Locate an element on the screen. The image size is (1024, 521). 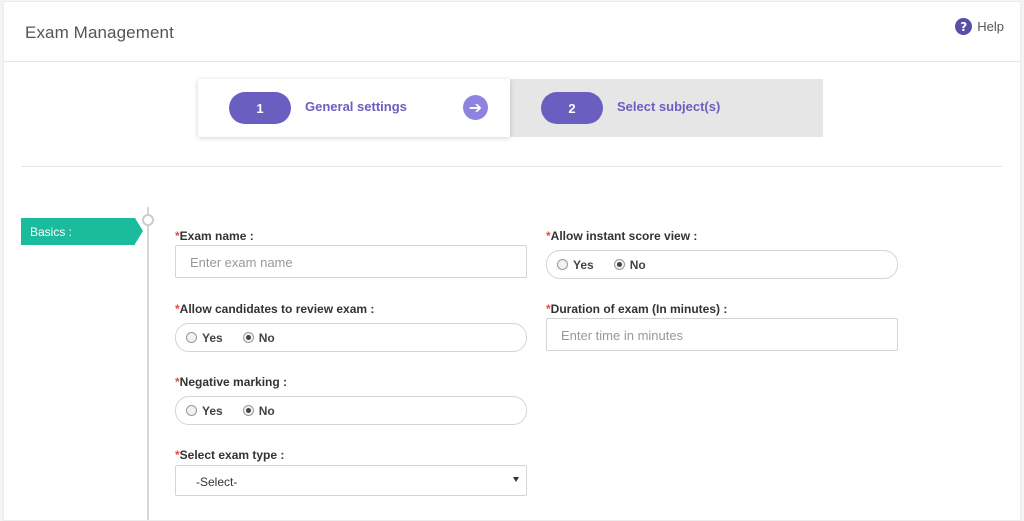
step-general-settings: 1 General settings ➔ is located at coordinates (354, 108).